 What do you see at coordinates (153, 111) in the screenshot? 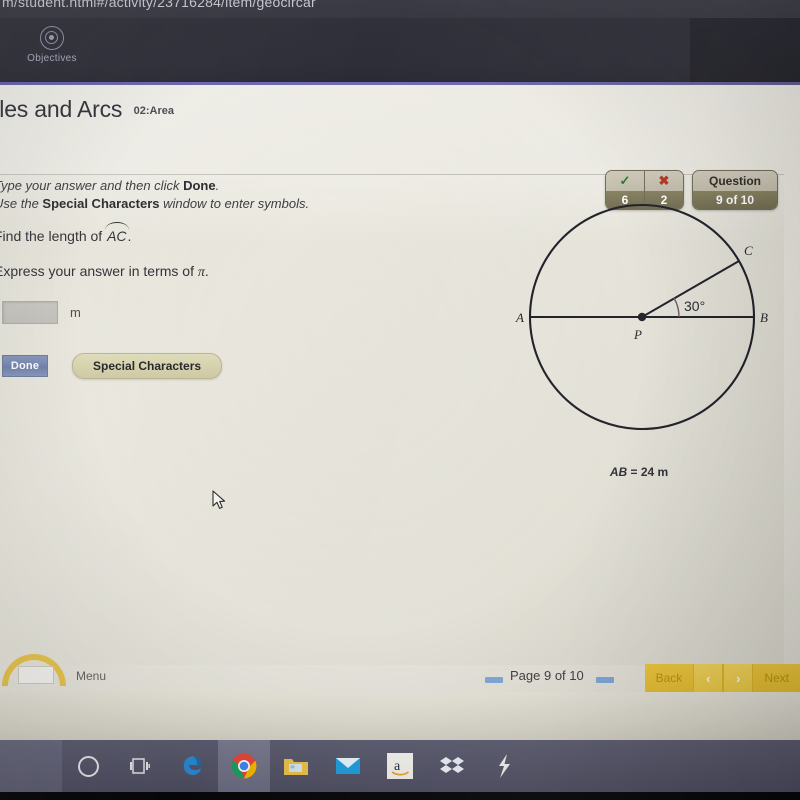
I see `lesson-subtitle-text: 02:Area` at bounding box center [153, 111].